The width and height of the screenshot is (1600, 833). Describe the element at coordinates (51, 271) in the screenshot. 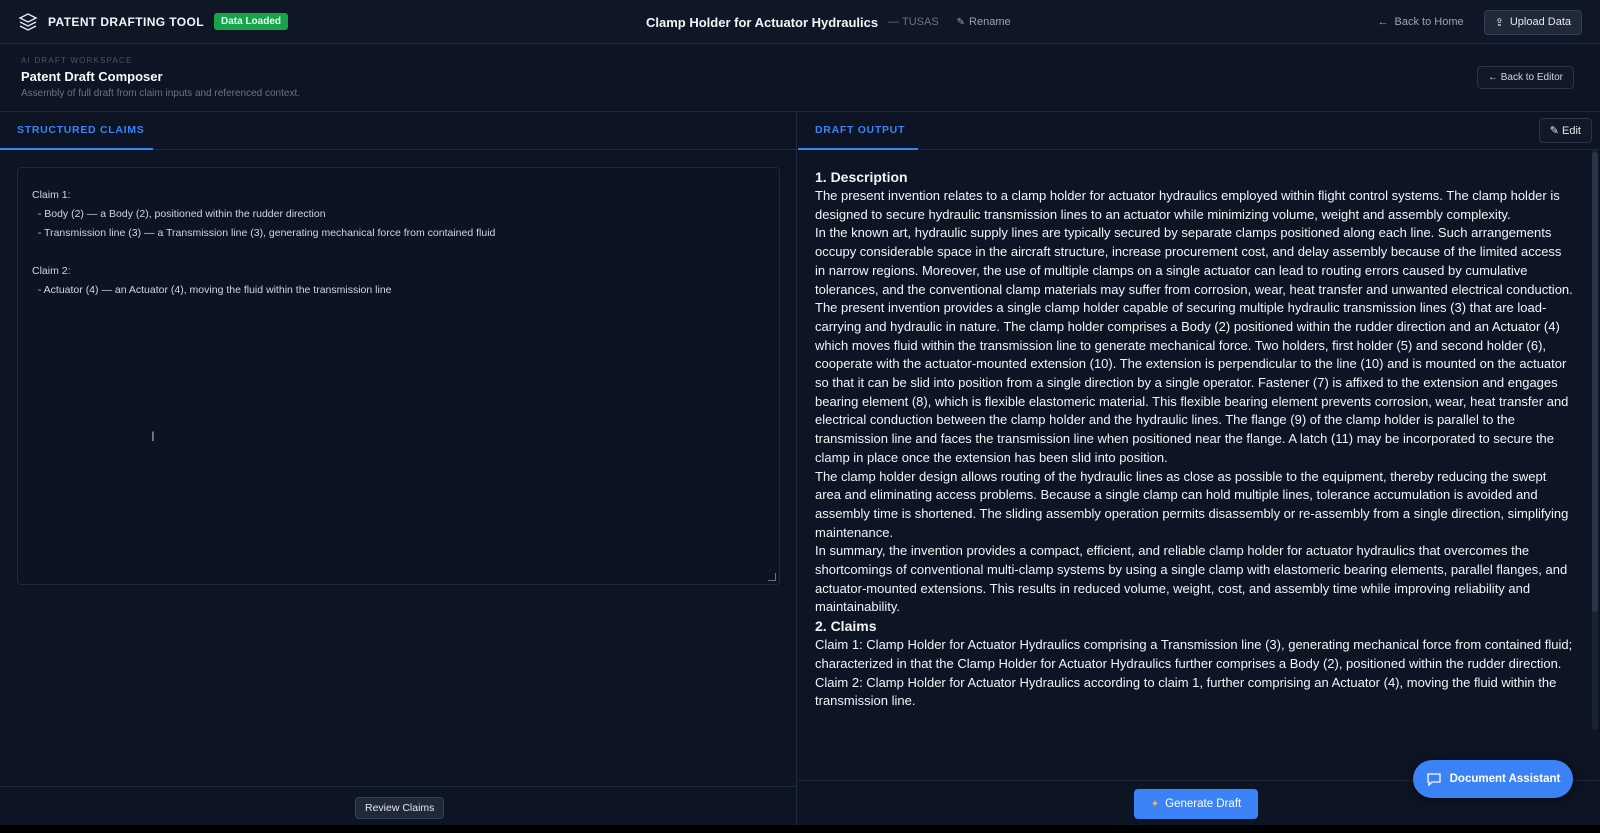

I see `claims-line: Claim 2:` at that location.